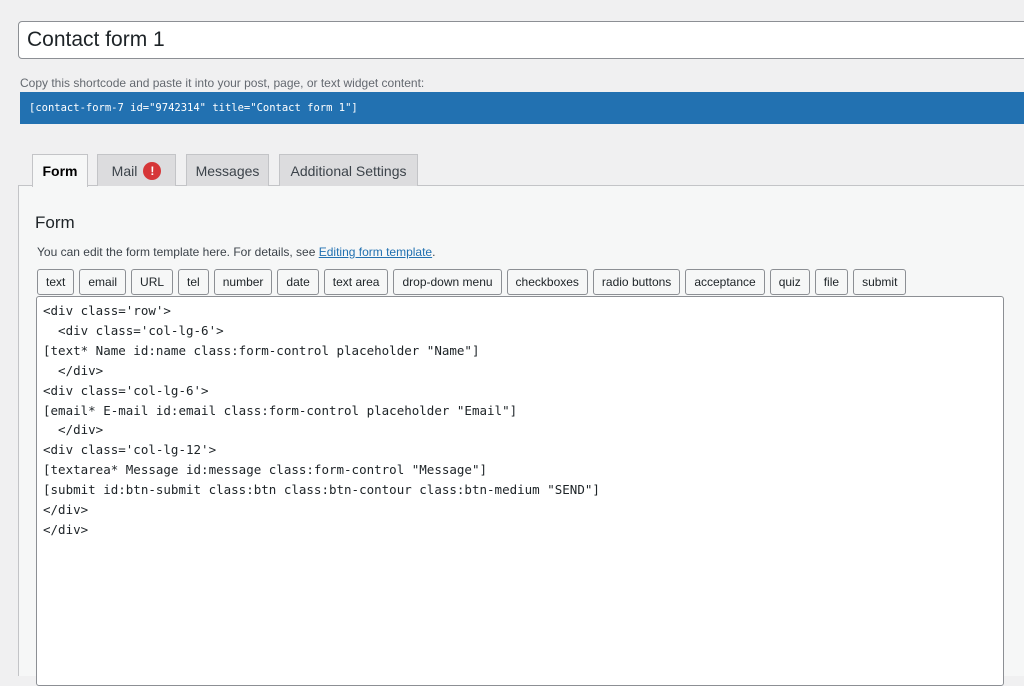 The image size is (1024, 686). What do you see at coordinates (636, 282) in the screenshot?
I see `tag-radio-buttons-button: radio buttons` at bounding box center [636, 282].